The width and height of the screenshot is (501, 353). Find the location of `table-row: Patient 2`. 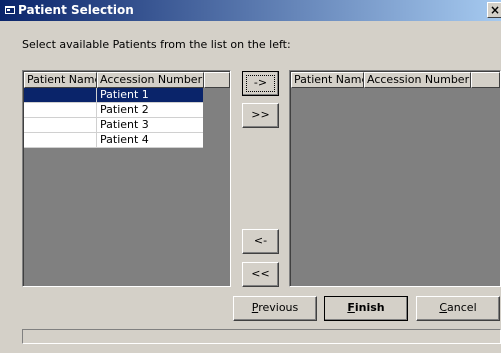

table-row: Patient 2 is located at coordinates (113, 110).